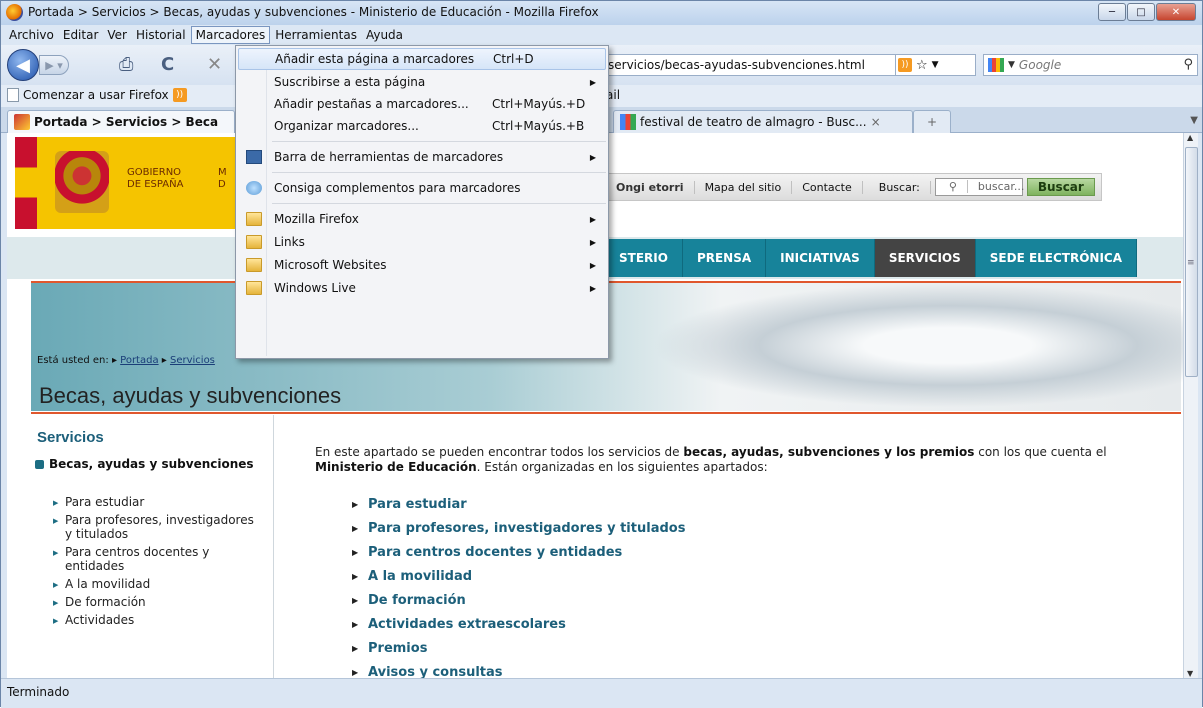 The image size is (1203, 708). I want to click on tab-close-icon: ×, so click(876, 122).